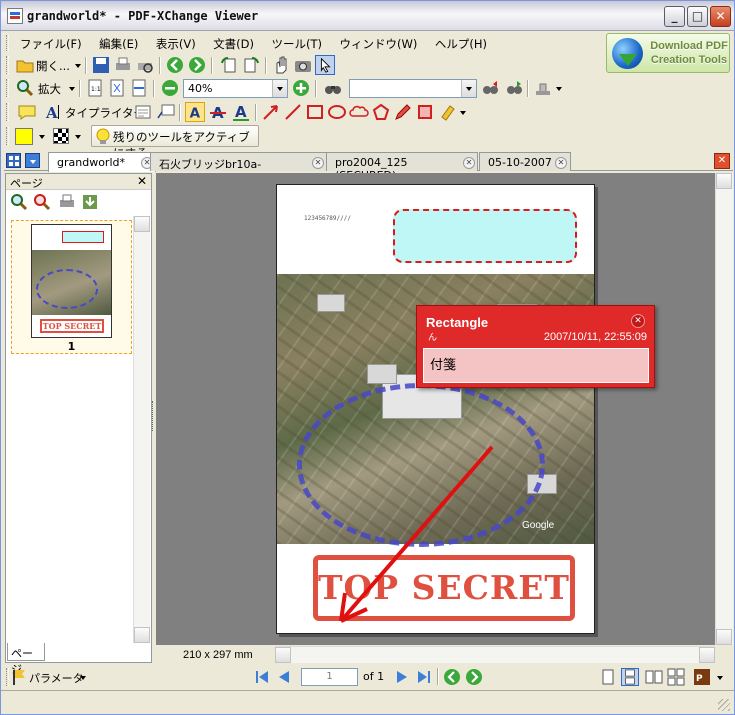  What do you see at coordinates (697, 16) in the screenshot?
I see `maximize-button: □` at bounding box center [697, 16].